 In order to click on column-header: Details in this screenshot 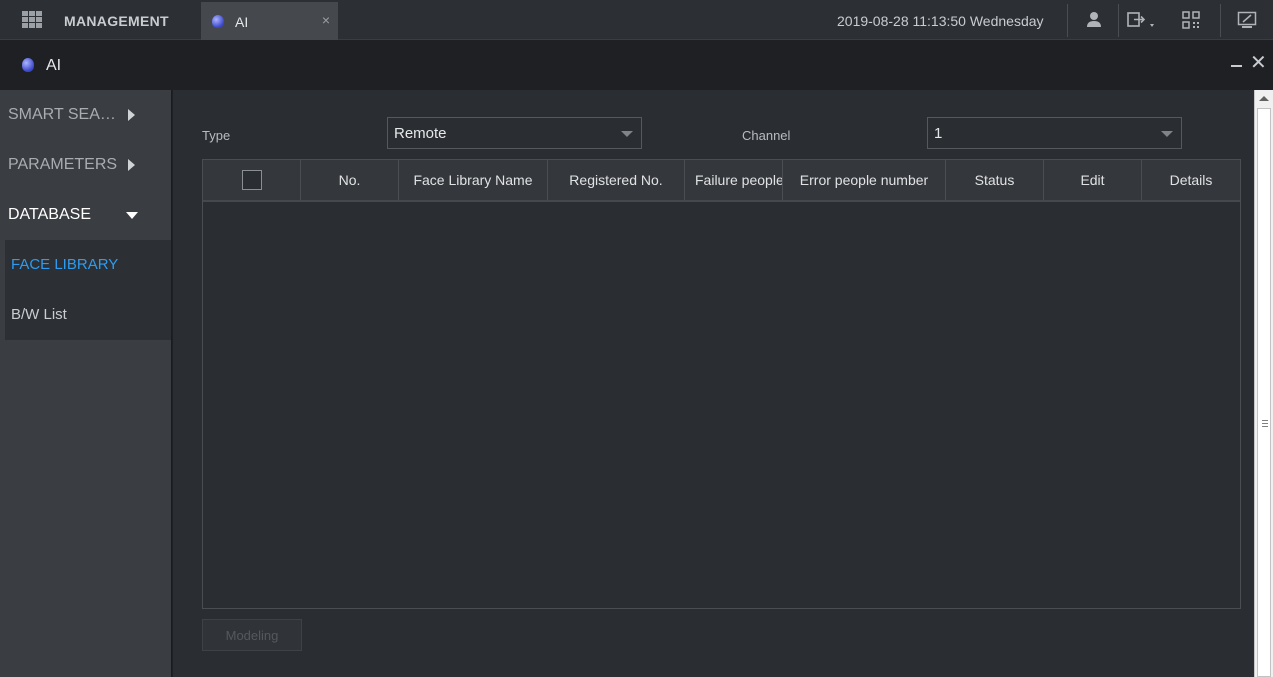, I will do `click(1191, 180)`.